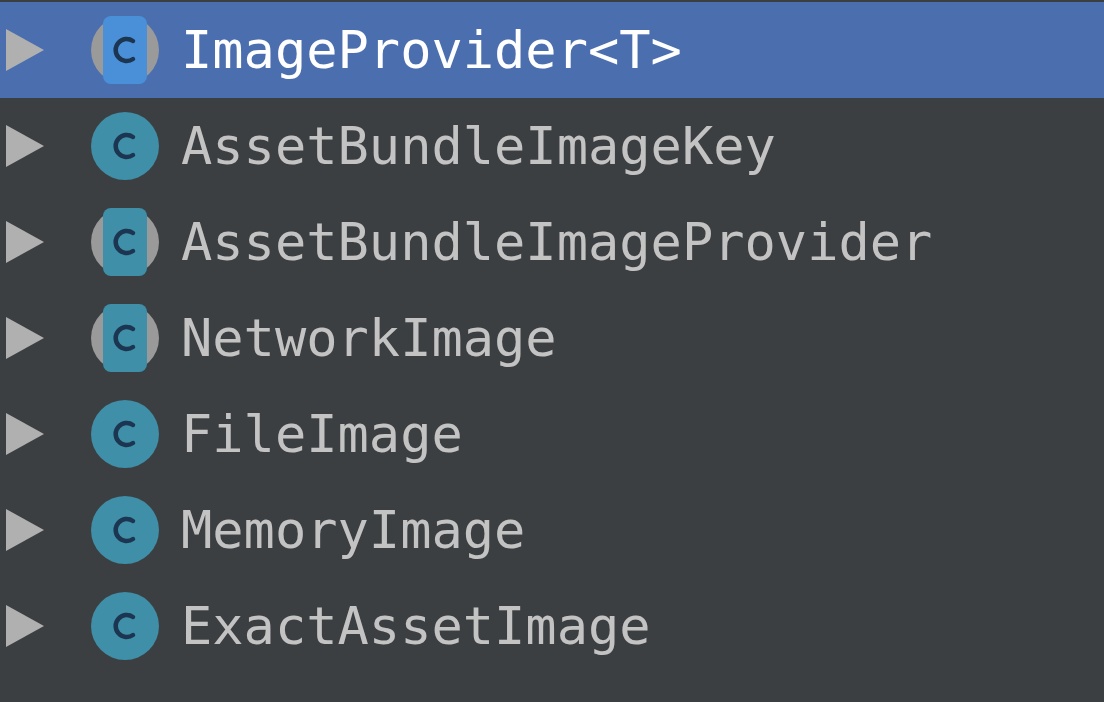 The width and height of the screenshot is (1104, 702). What do you see at coordinates (552, 50) in the screenshot?
I see `tree-row: ImageProvider<T>` at bounding box center [552, 50].